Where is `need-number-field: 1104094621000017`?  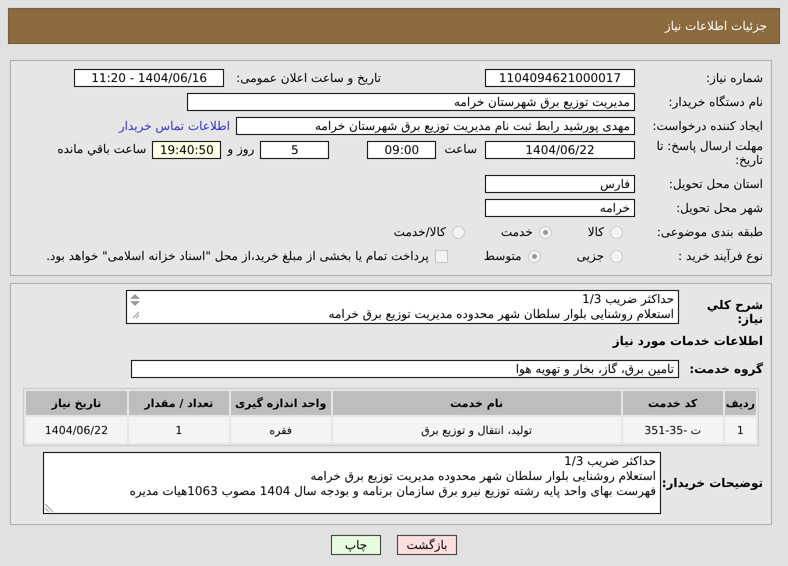
need-number-field: 1104094621000017 is located at coordinates (560, 78).